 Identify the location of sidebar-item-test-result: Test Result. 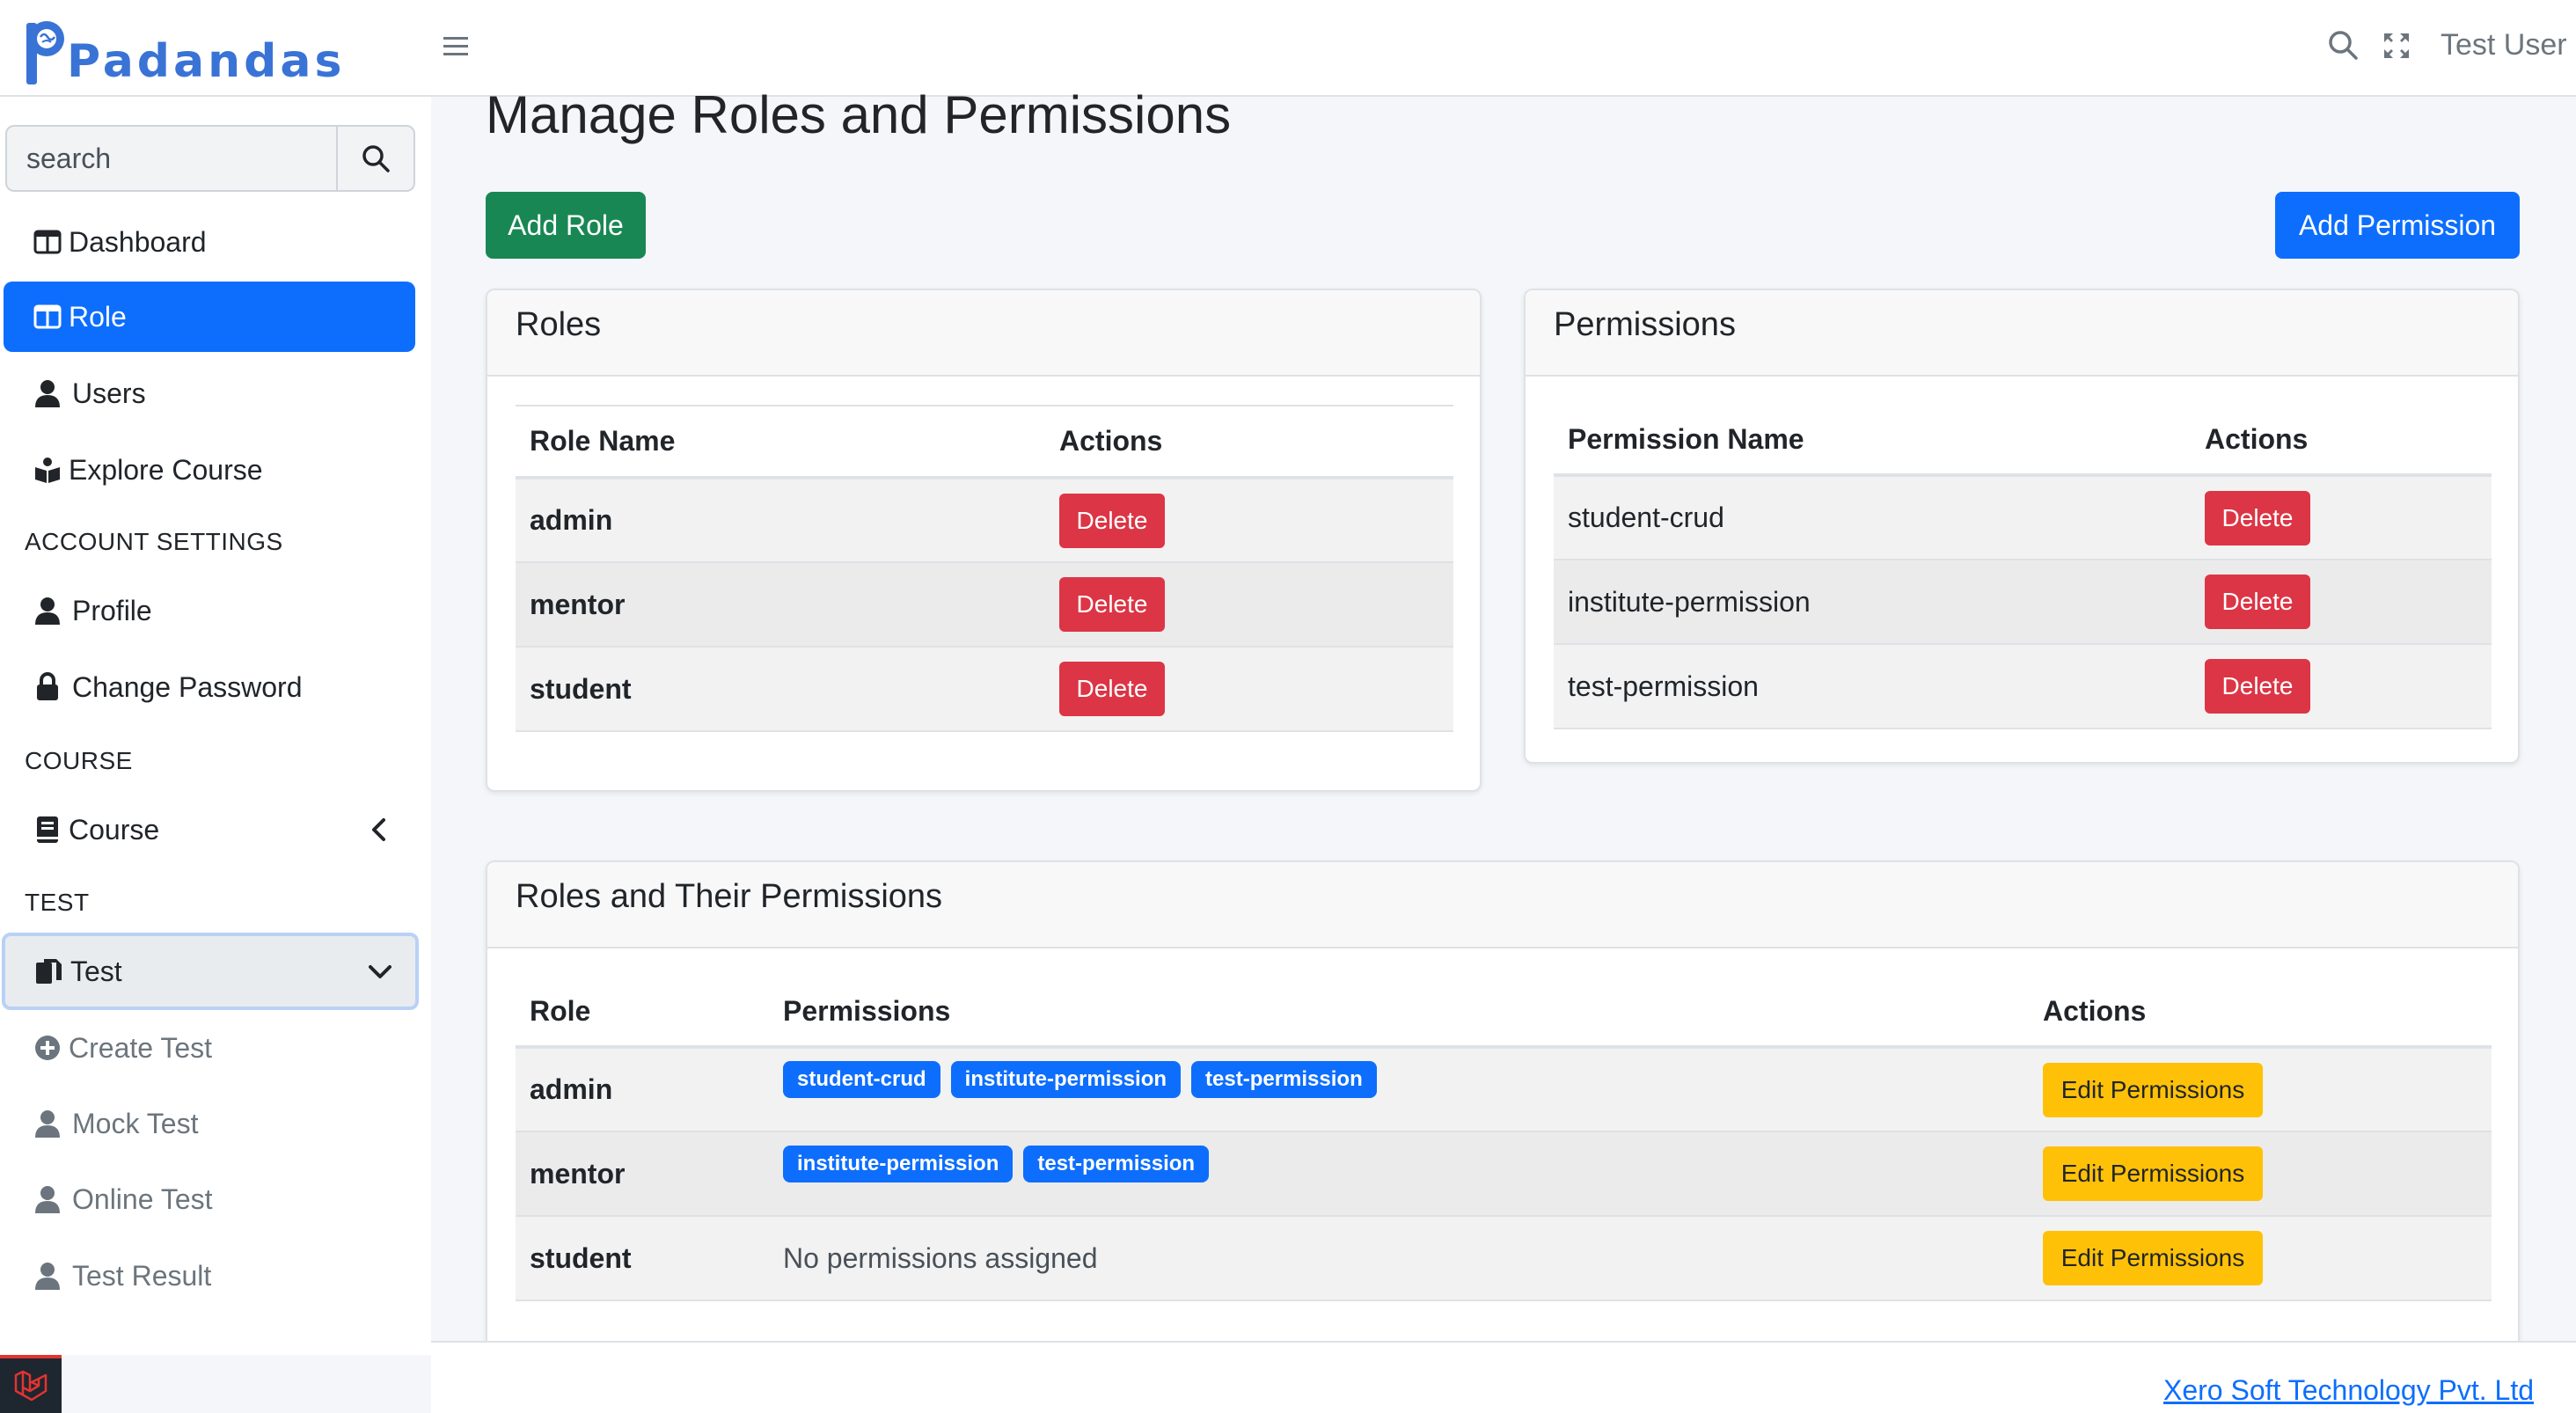
(209, 1276).